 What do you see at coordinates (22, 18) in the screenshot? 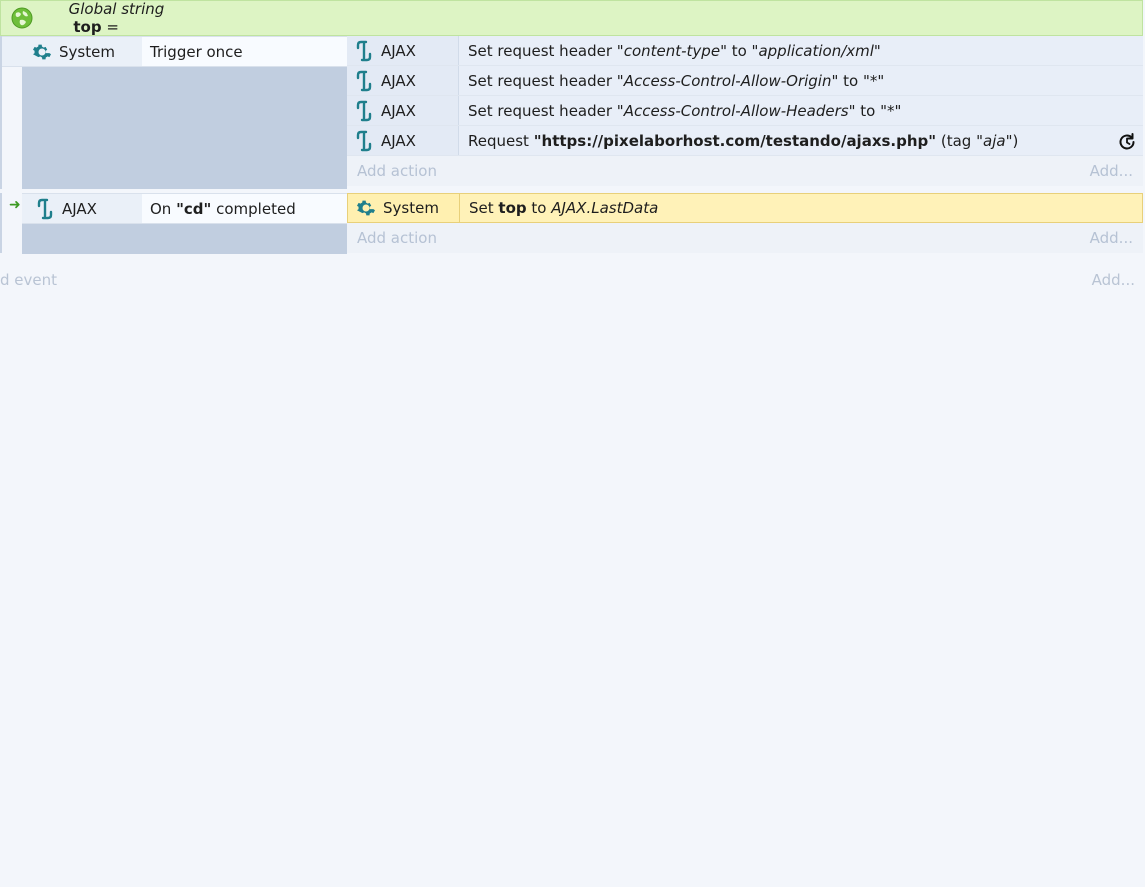
I see `globe-icon` at bounding box center [22, 18].